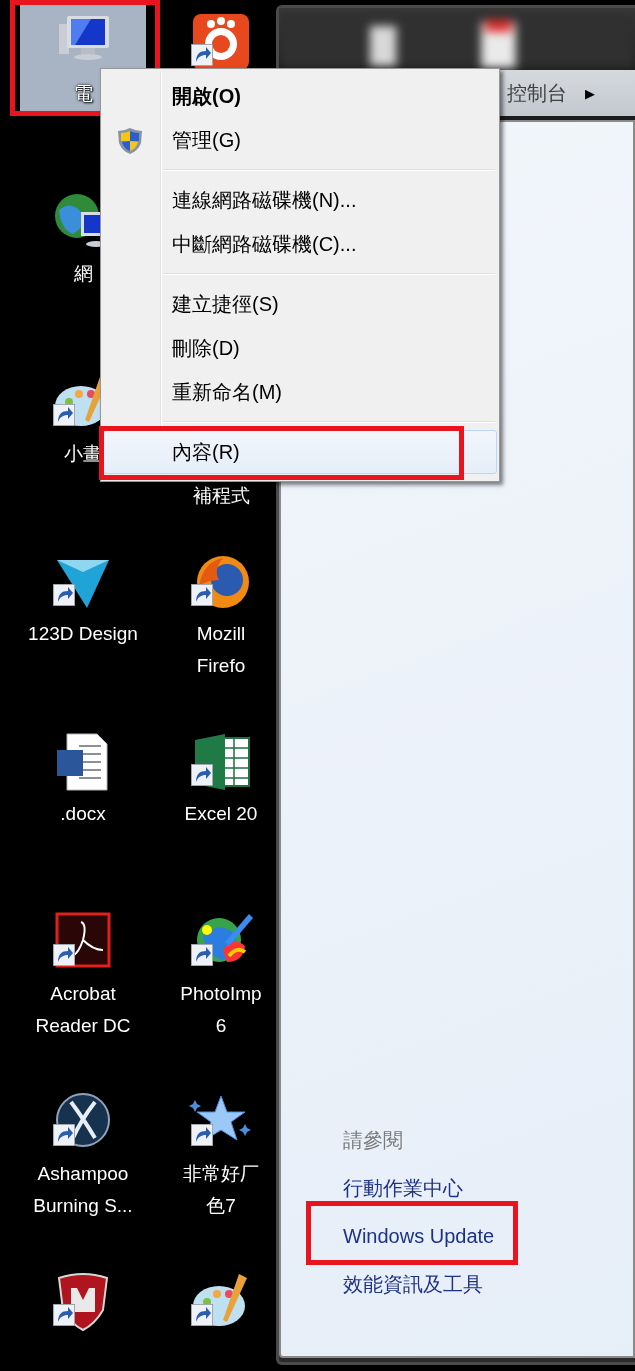 The height and width of the screenshot is (1371, 635). What do you see at coordinates (300, 348) in the screenshot?
I see `menu-item: 刪除(D)` at bounding box center [300, 348].